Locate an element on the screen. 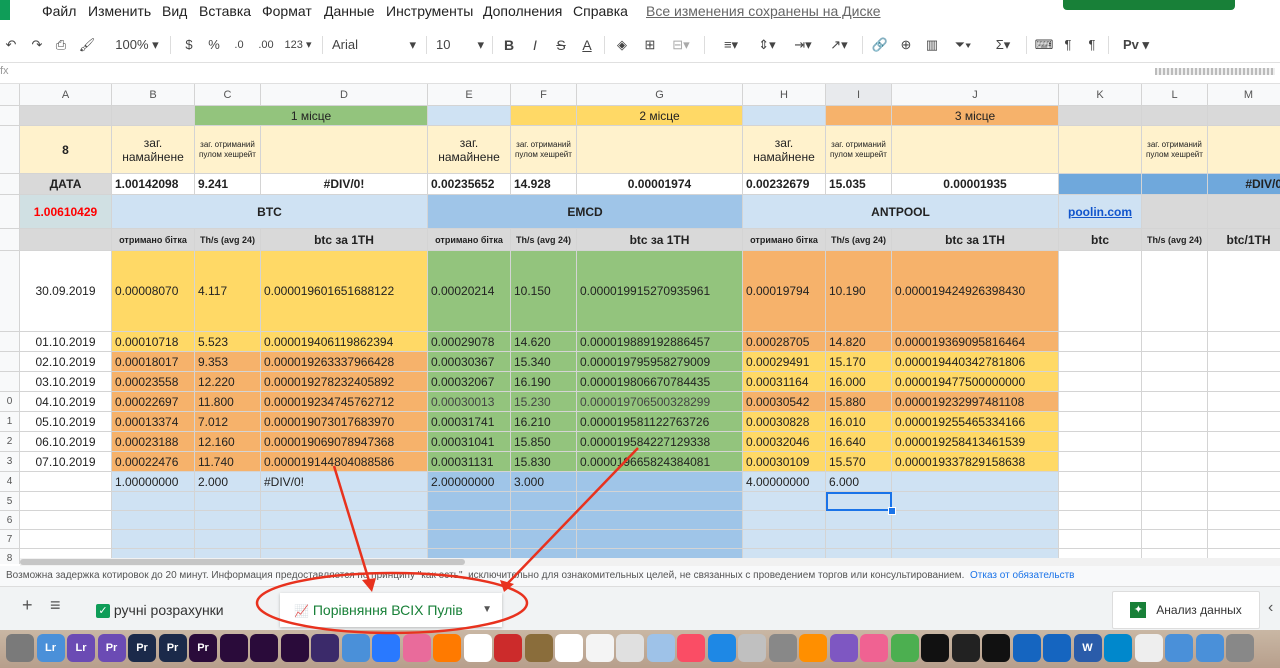  increase-decimal-button: .00 is located at coordinates (266, 45).